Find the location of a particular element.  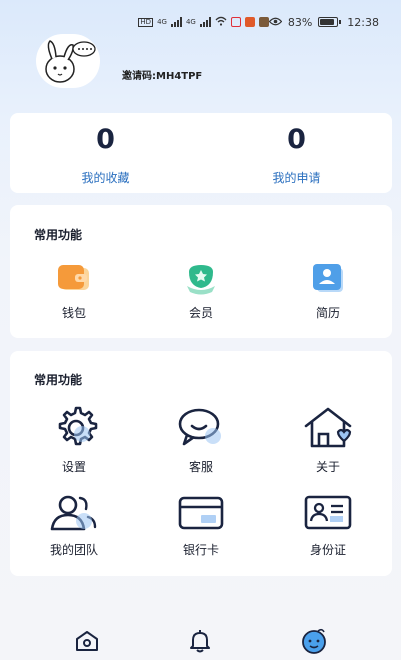

status-left: HD 4G 4G is located at coordinates (203, 22).